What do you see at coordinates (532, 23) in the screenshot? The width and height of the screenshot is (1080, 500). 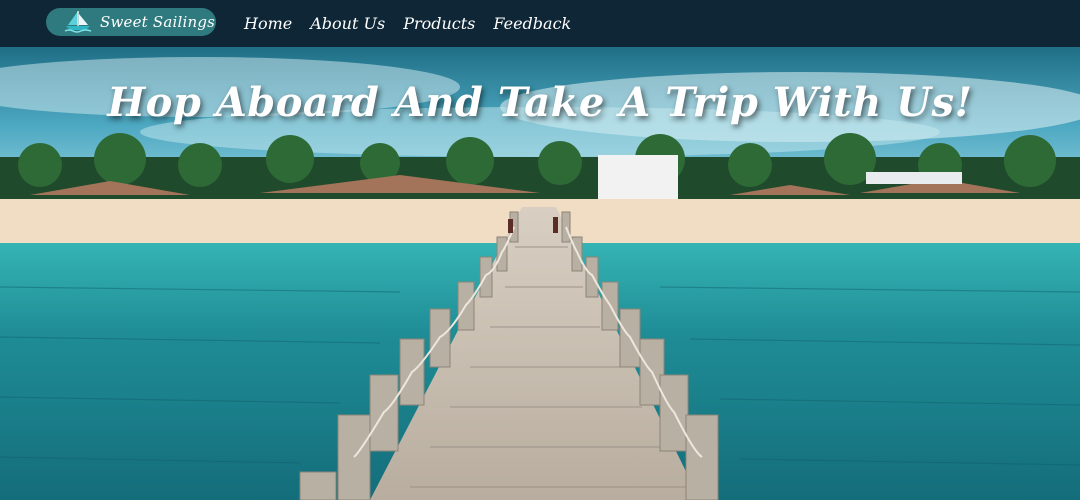 I see `nav-feedback-link: Feedback` at bounding box center [532, 23].